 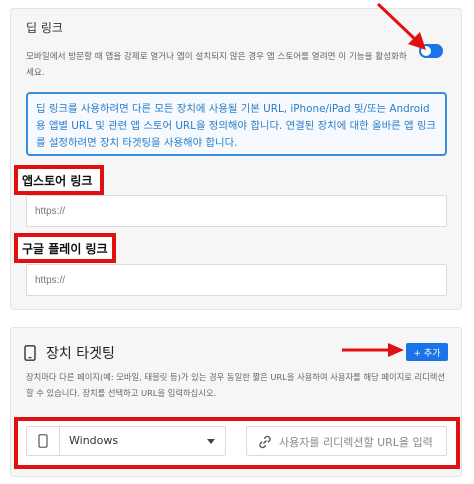 What do you see at coordinates (236, 211) in the screenshot?
I see `appstore-link-input` at bounding box center [236, 211].